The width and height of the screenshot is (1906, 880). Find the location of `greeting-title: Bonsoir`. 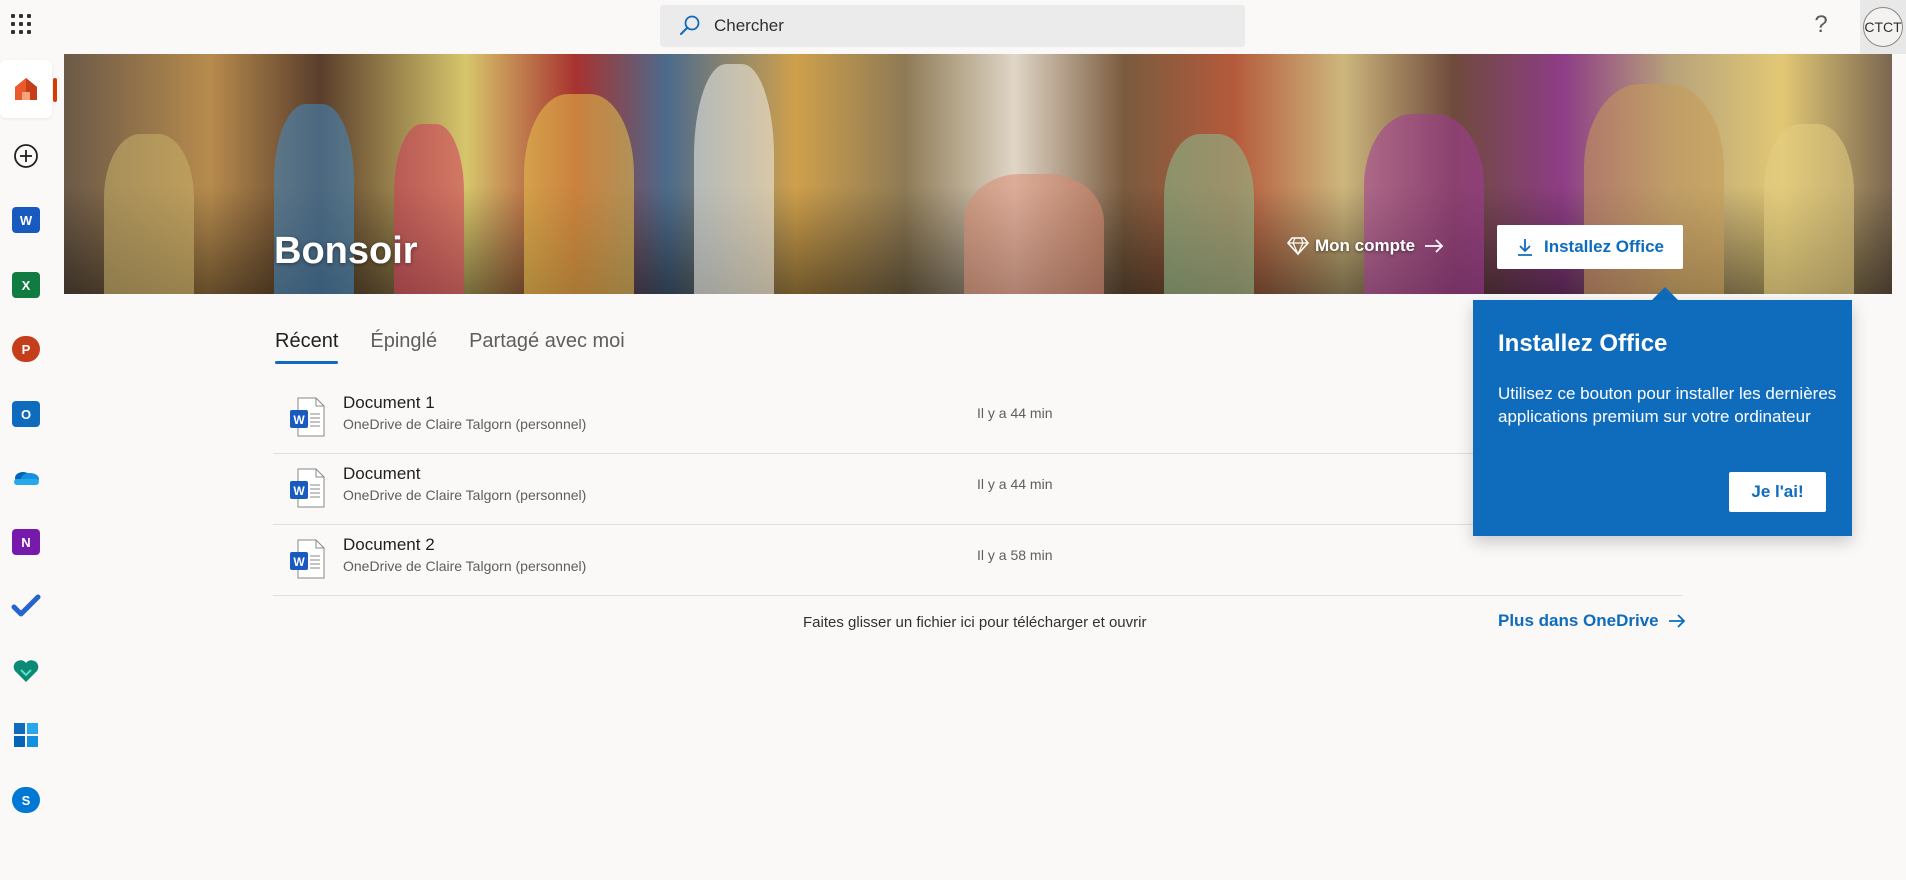

greeting-title: Bonsoir is located at coordinates (346, 251).